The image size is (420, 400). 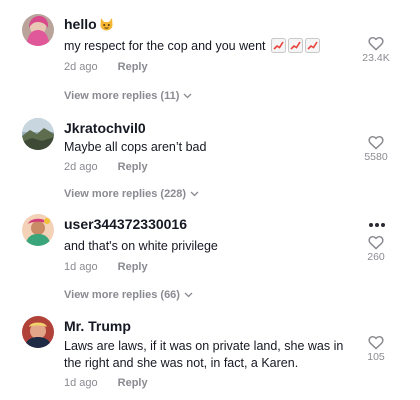 I want to click on comment-text: Maybe all cops aren’t bad, so click(x=135, y=147).